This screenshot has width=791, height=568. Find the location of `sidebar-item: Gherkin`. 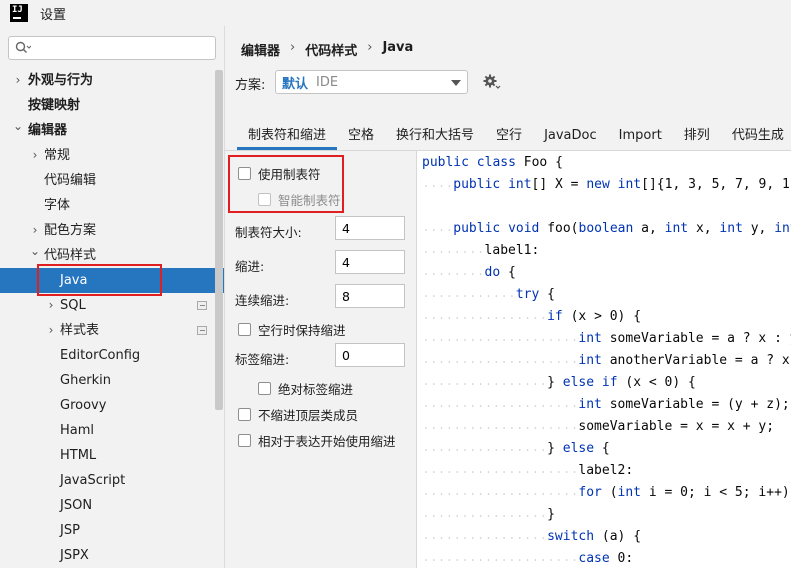

sidebar-item: Gherkin is located at coordinates (112, 380).